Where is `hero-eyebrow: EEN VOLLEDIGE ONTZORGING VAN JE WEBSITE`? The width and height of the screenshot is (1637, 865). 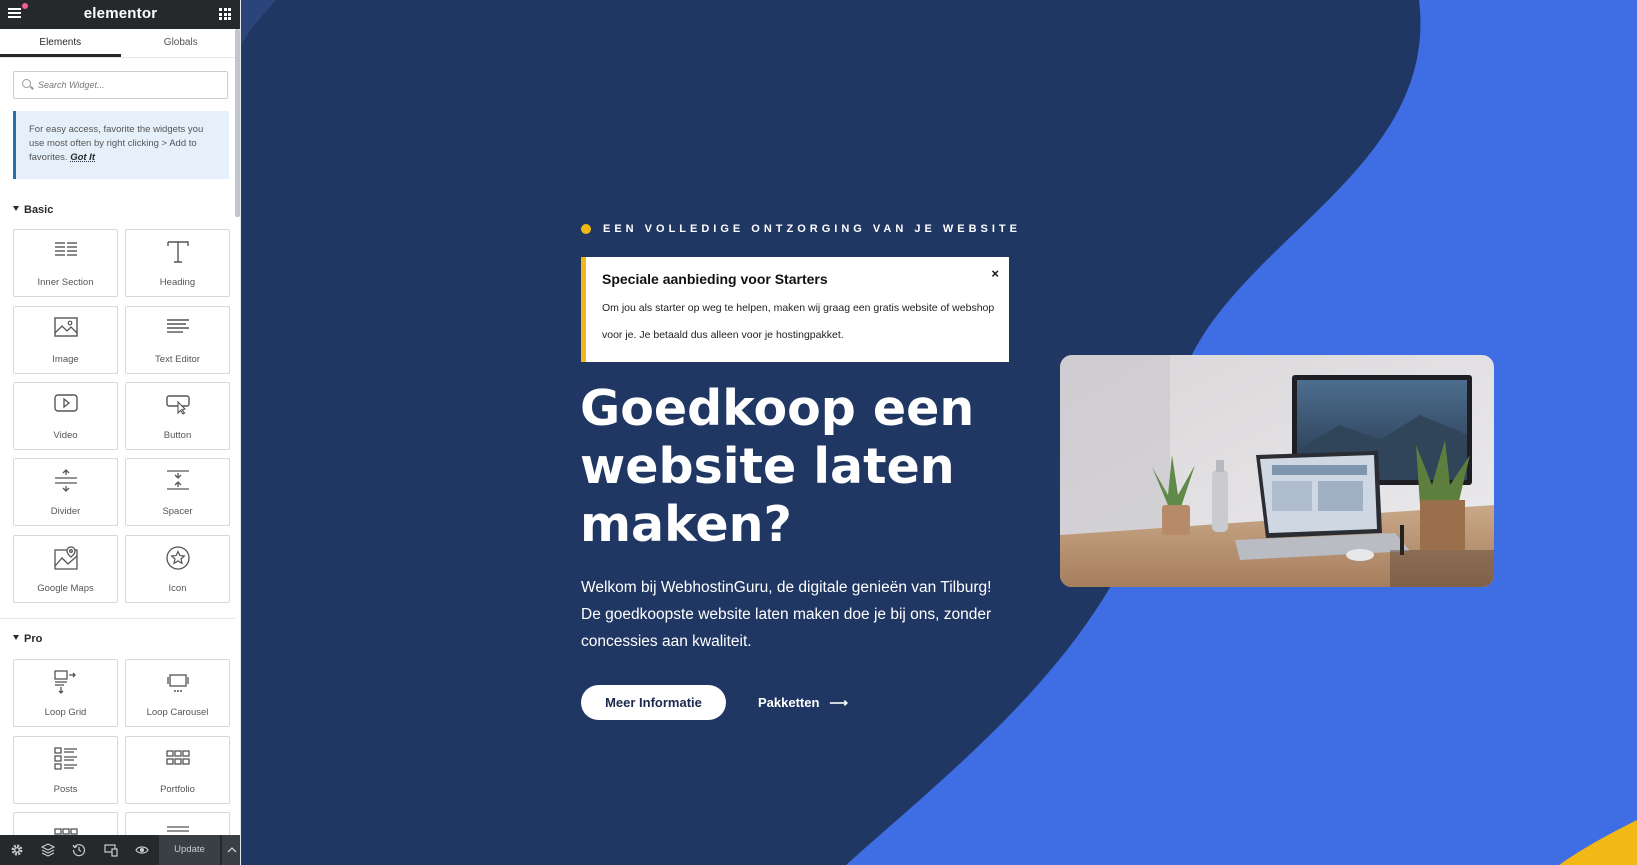 hero-eyebrow: EEN VOLLEDIGE ONTZORGING VAN JE WEBSITE is located at coordinates (801, 229).